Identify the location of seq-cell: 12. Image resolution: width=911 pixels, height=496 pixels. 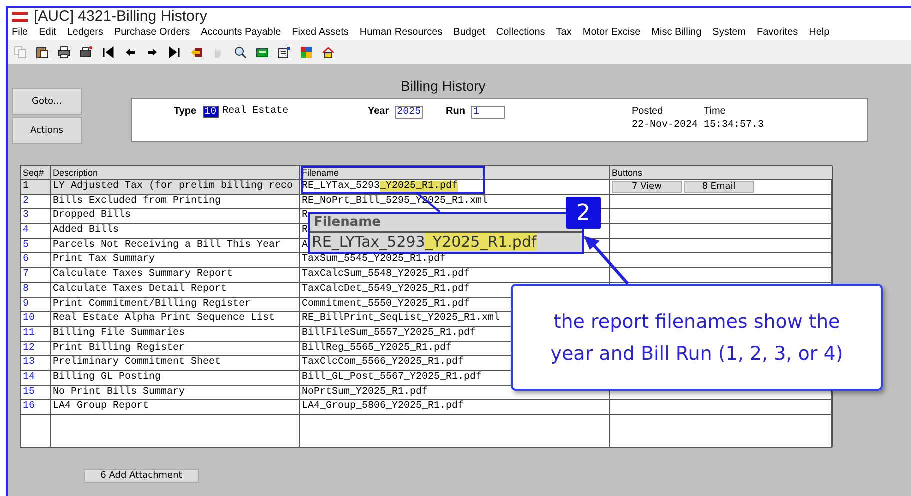
(36, 349).